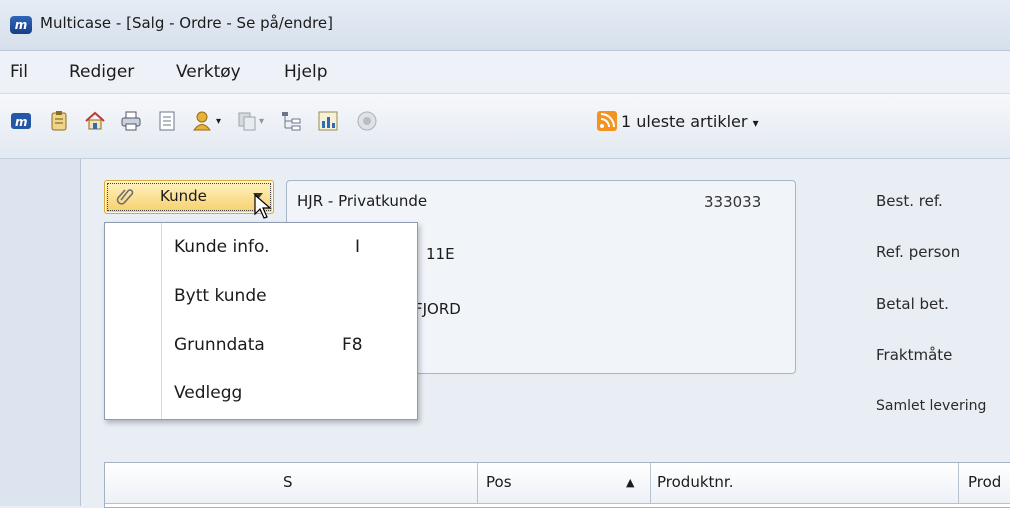 The image size is (1010, 508). I want to click on menu-item-label: Grunndata, so click(219, 345).